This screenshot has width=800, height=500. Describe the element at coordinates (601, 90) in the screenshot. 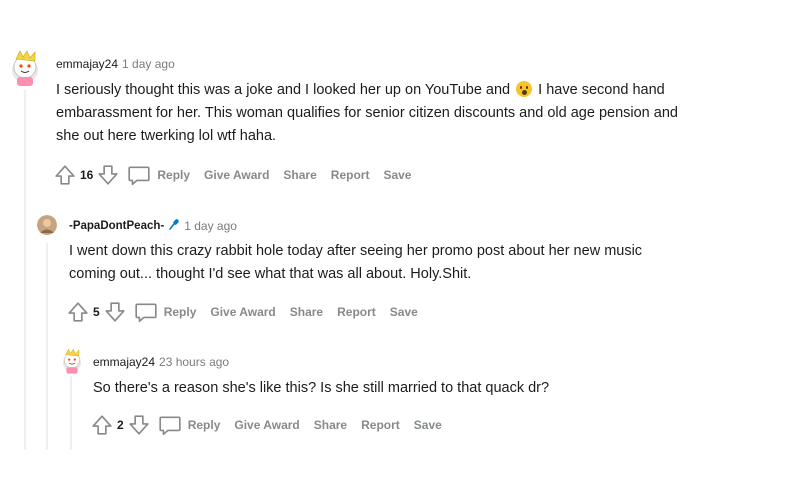

I see `comment-text: I have second hand` at that location.